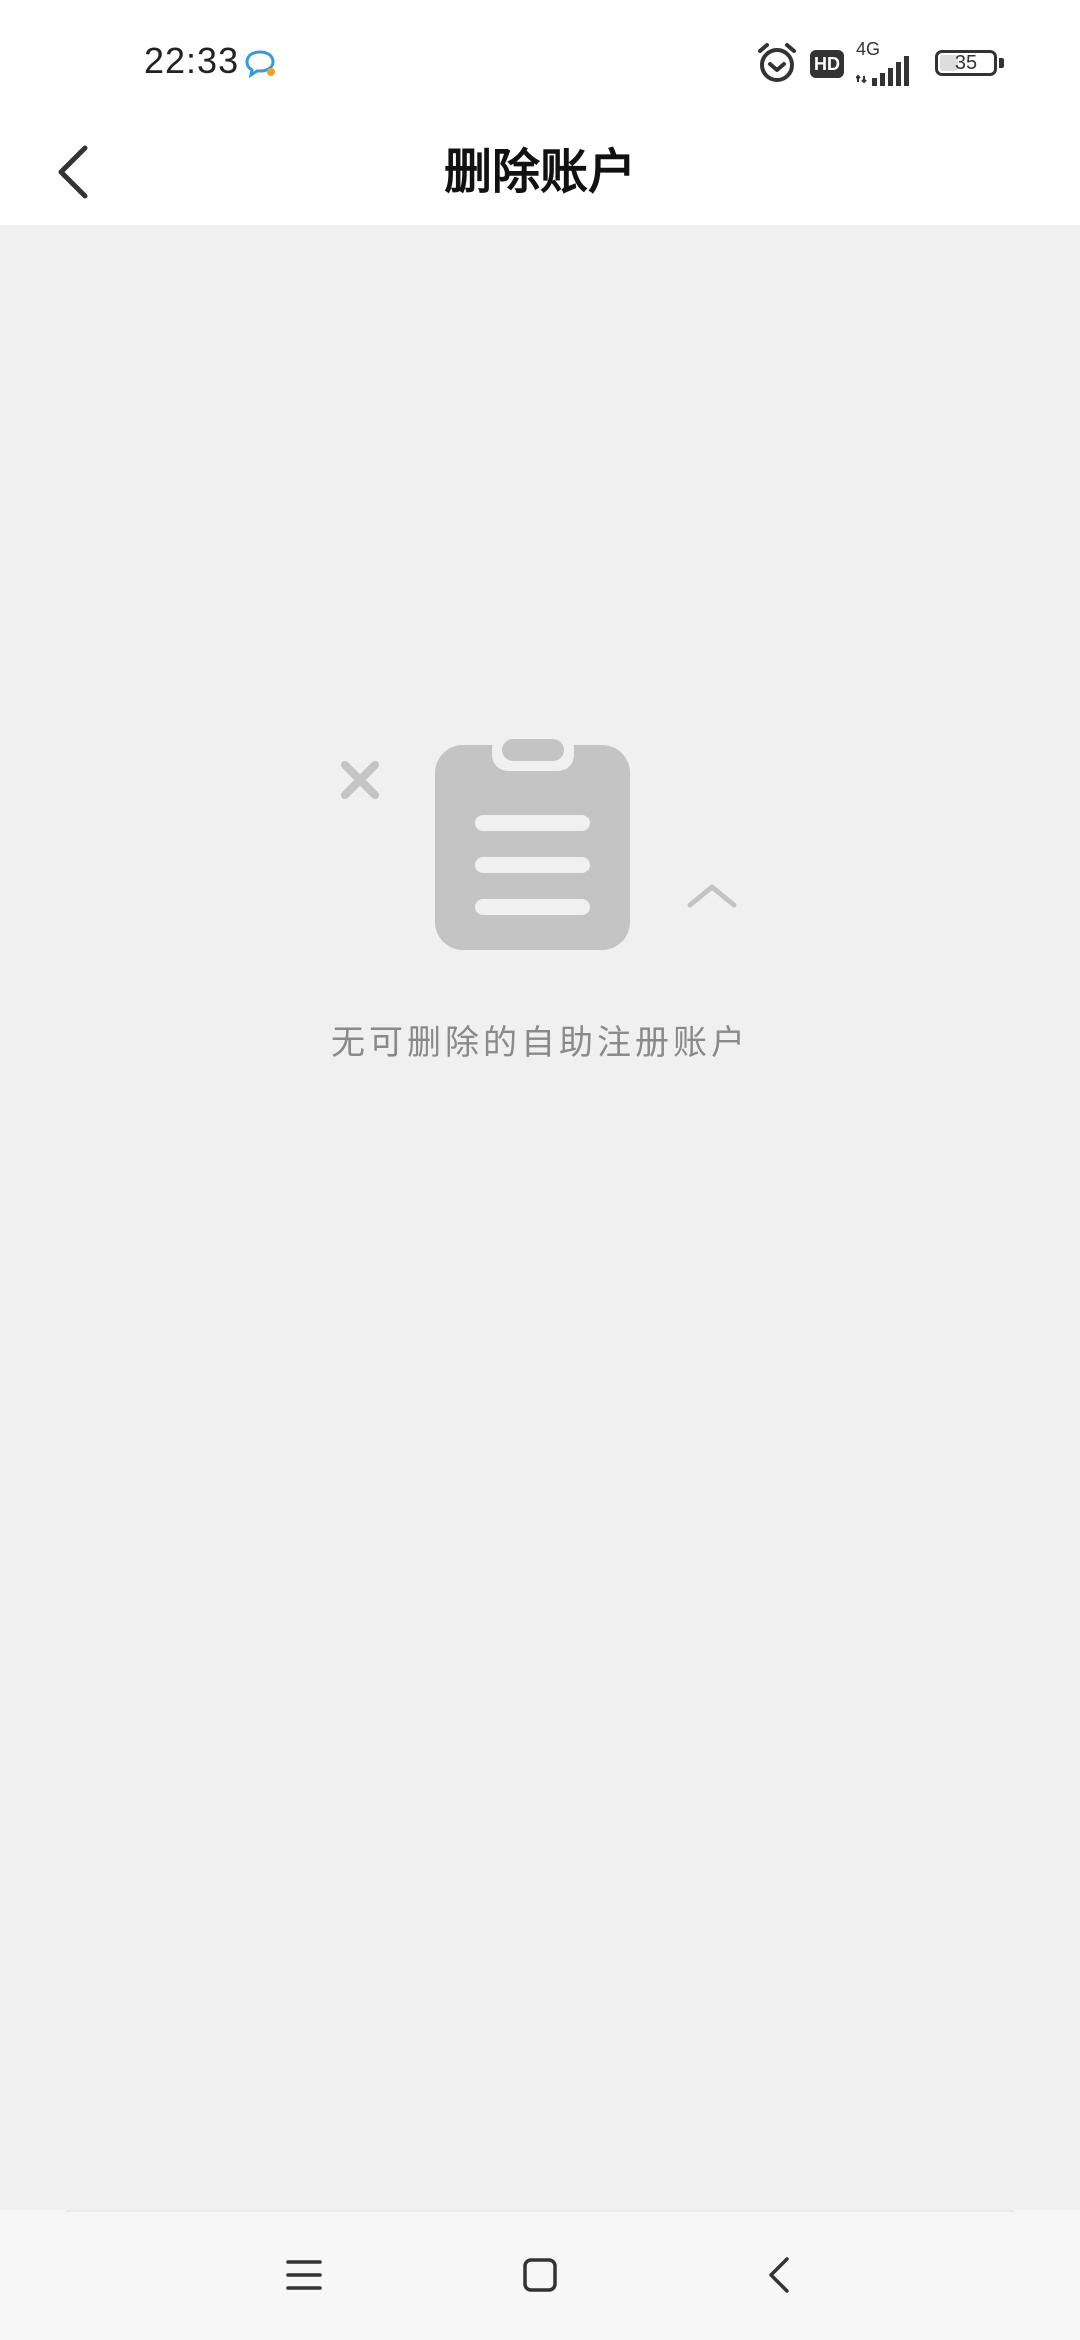 The height and width of the screenshot is (2340, 1080). I want to click on system-back-button, so click(780, 2275).